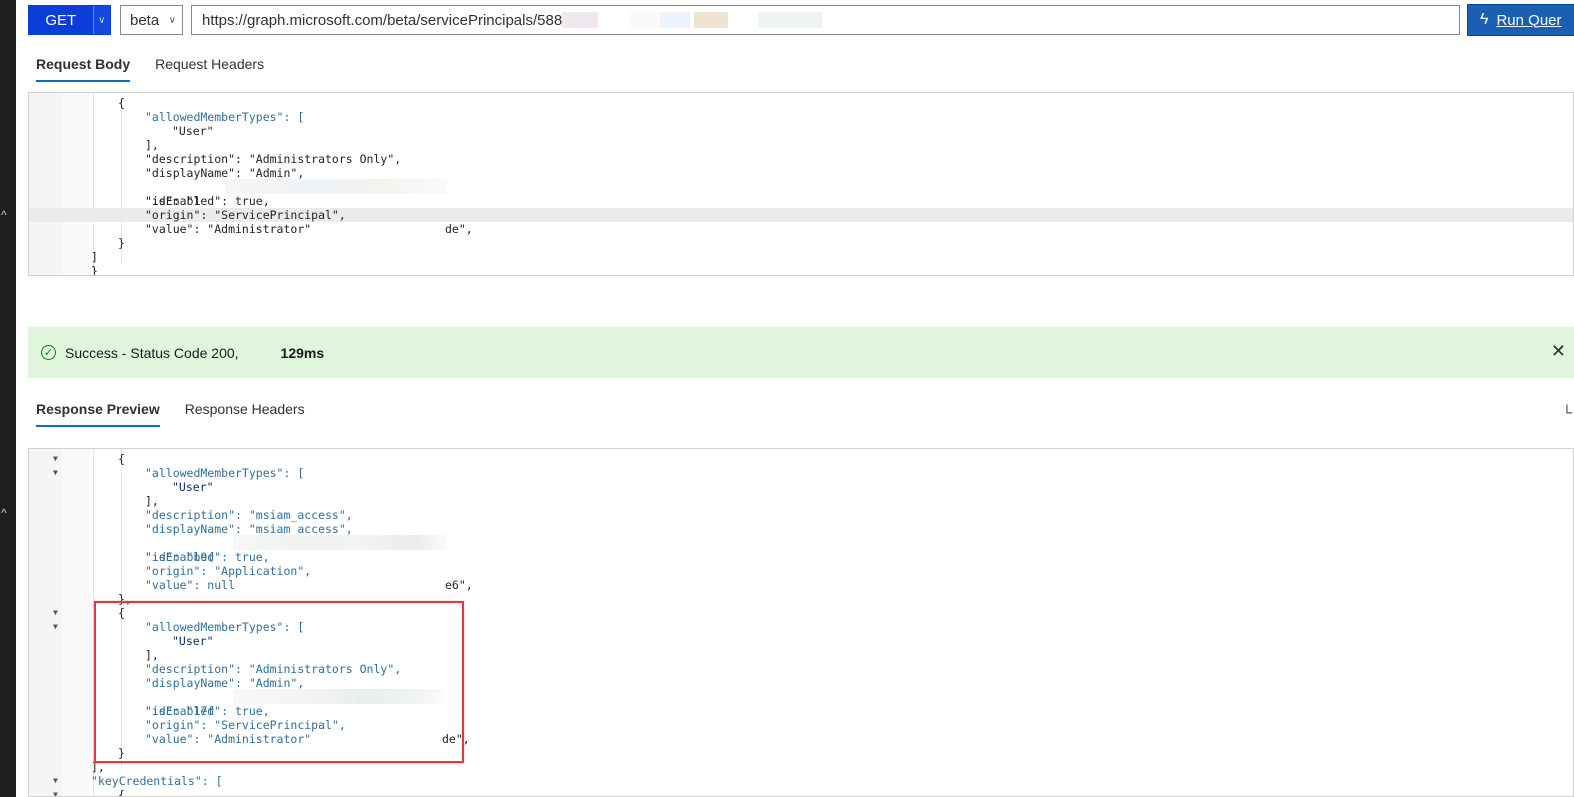 The width and height of the screenshot is (1574, 797). Describe the element at coordinates (279, 682) in the screenshot. I see `annotation-highlight-box` at that location.